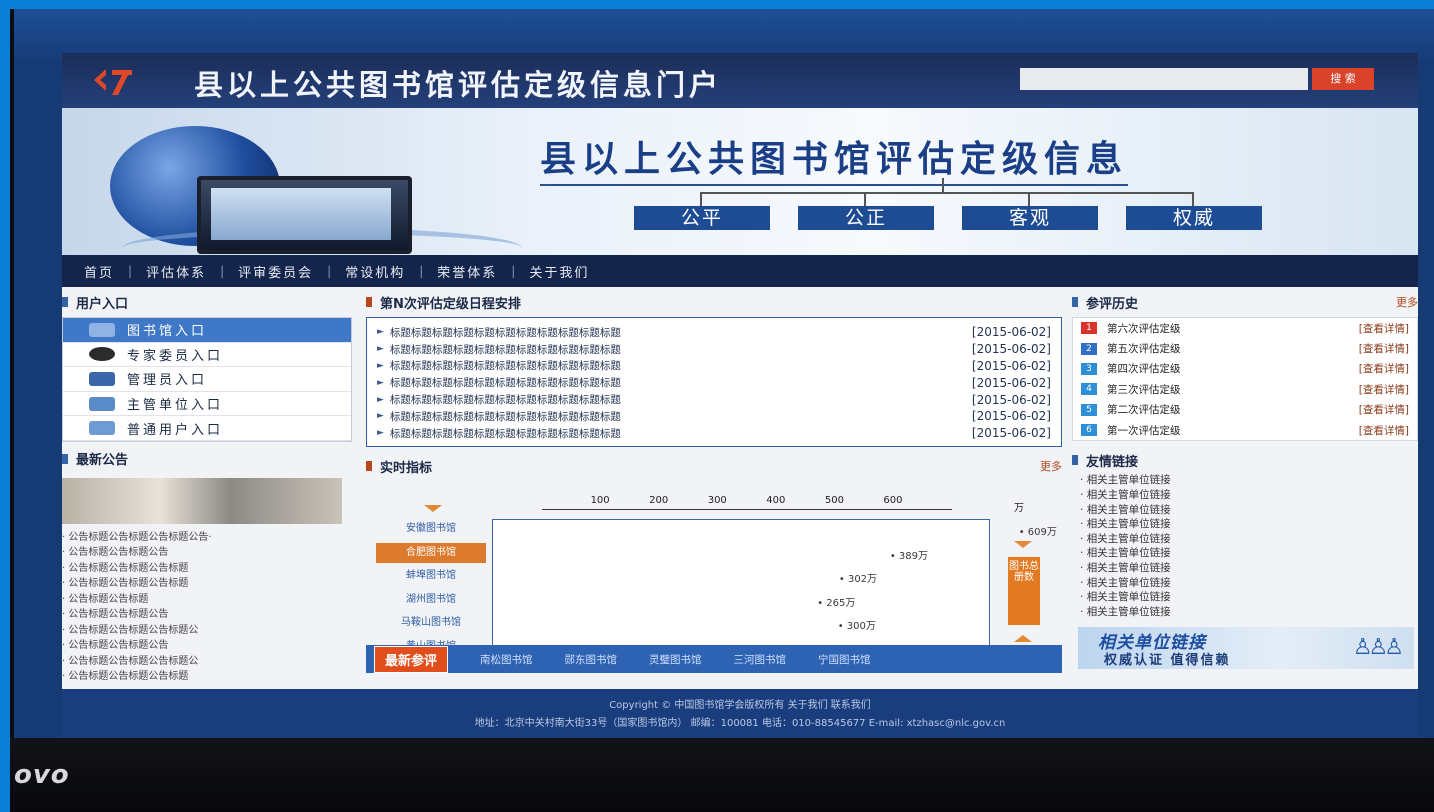 The width and height of the screenshot is (1434, 812). What do you see at coordinates (717, 500) in the screenshot?
I see `x-tick-label: 300` at bounding box center [717, 500].